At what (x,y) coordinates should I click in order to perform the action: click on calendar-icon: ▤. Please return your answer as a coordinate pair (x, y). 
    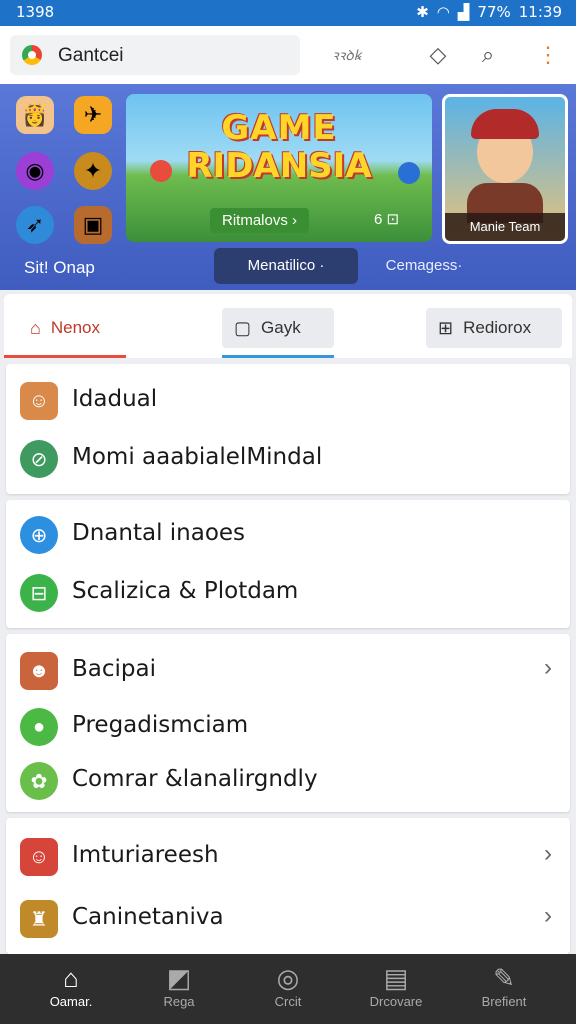
    Looking at the image, I should click on (396, 978).